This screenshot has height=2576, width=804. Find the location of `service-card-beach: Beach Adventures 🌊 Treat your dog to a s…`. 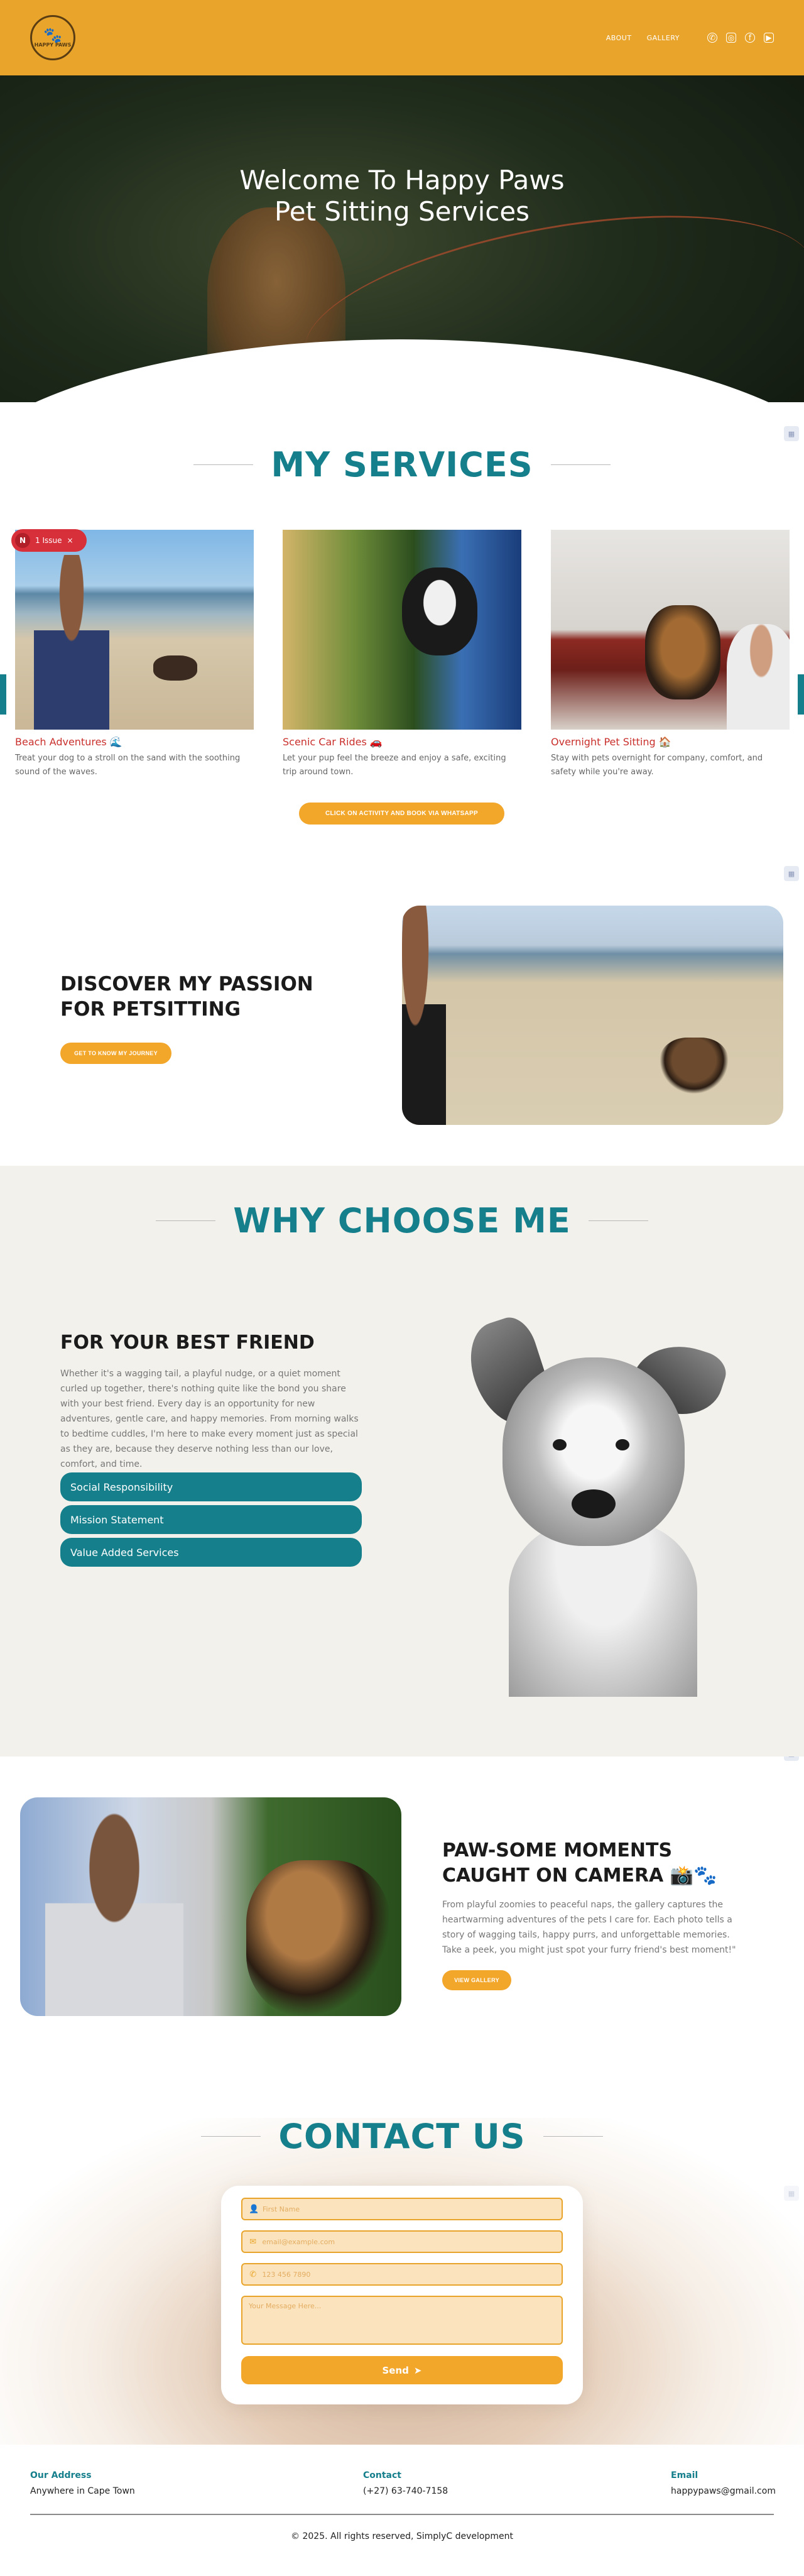

service-card-beach: Beach Adventures 🌊 Treat your dog to a s… is located at coordinates (135, 654).